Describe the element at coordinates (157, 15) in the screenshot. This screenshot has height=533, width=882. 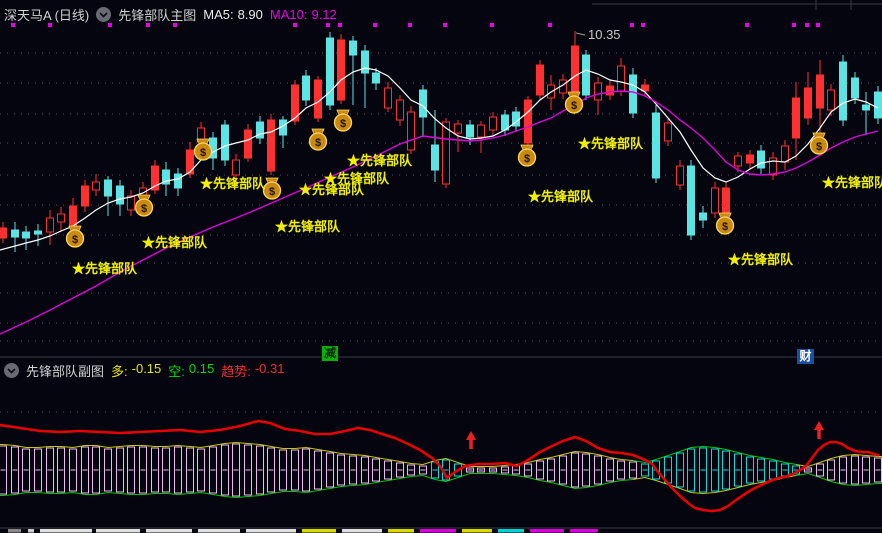
I see `main-indicator-name: 先锋部队主图` at that location.